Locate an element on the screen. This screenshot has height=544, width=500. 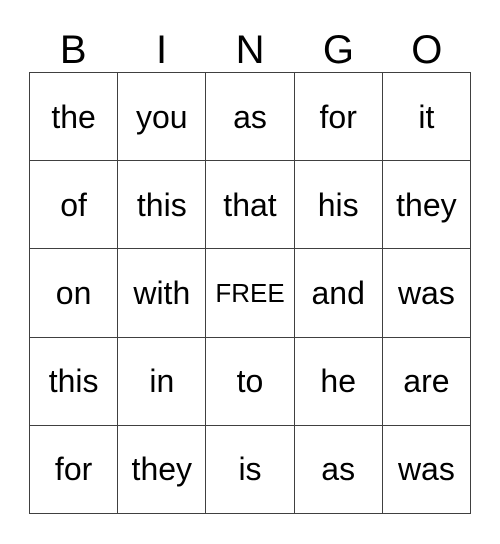
bingo-cell-r2c4: his is located at coordinates (338, 205).